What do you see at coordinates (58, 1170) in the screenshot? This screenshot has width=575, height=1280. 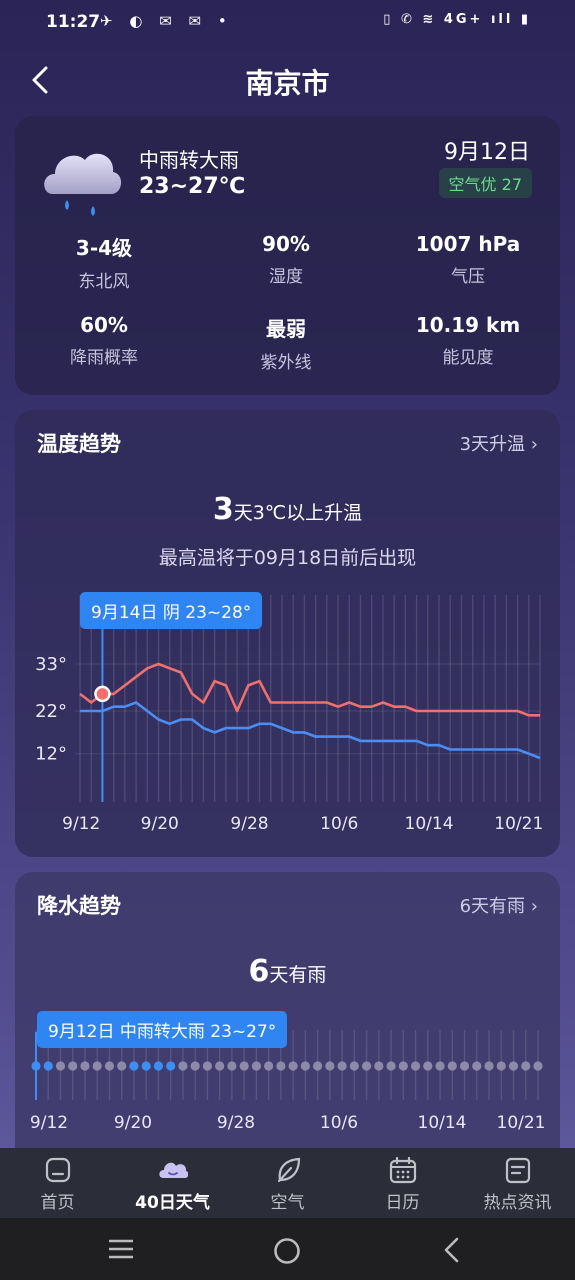 I see `home-icon` at bounding box center [58, 1170].